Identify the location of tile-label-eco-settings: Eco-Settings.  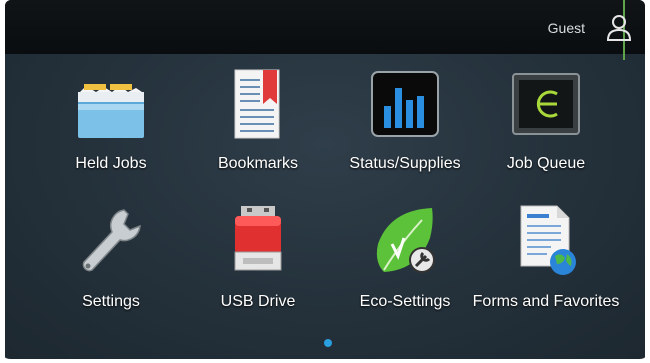
(405, 301).